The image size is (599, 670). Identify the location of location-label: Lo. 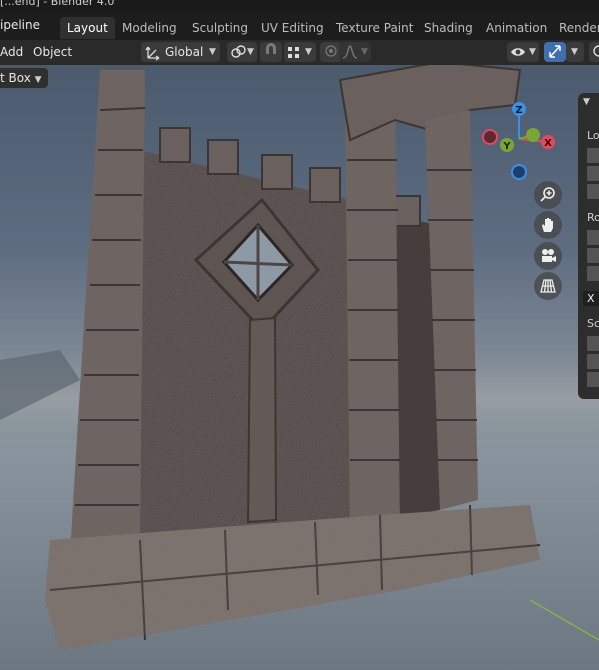
(593, 135).